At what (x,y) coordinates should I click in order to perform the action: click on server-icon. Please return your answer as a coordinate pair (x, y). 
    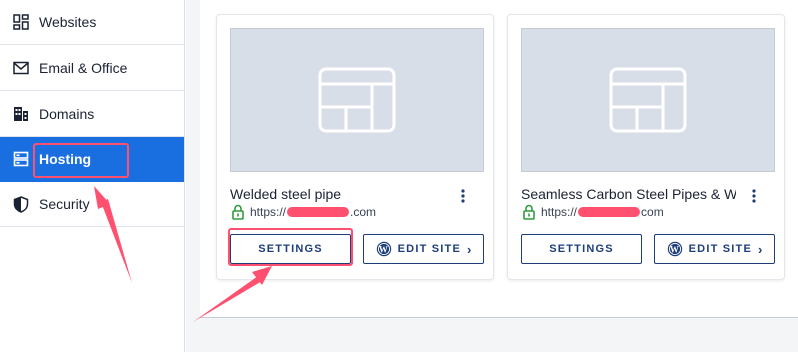
    Looking at the image, I should click on (21, 159).